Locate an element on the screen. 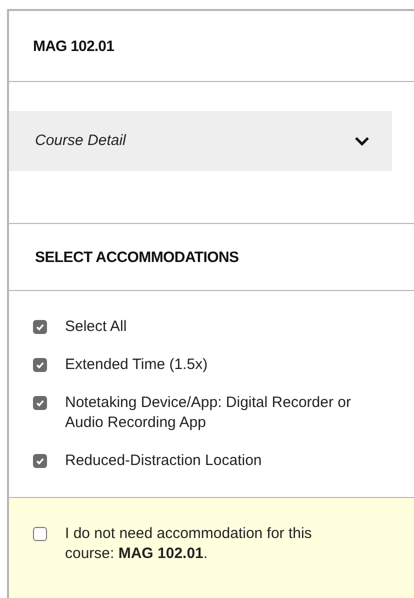 The image size is (414, 598). checkbox-label: Reduced-Distraction Location is located at coordinates (164, 461).